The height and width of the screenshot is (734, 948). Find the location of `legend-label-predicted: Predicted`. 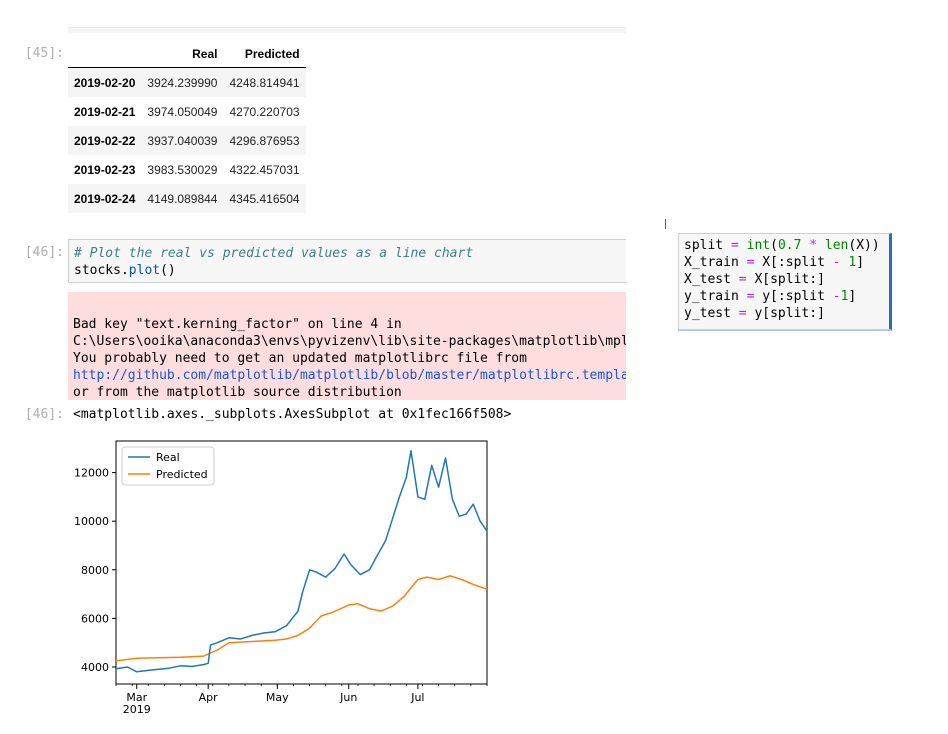

legend-label-predicted: Predicted is located at coordinates (182, 474).